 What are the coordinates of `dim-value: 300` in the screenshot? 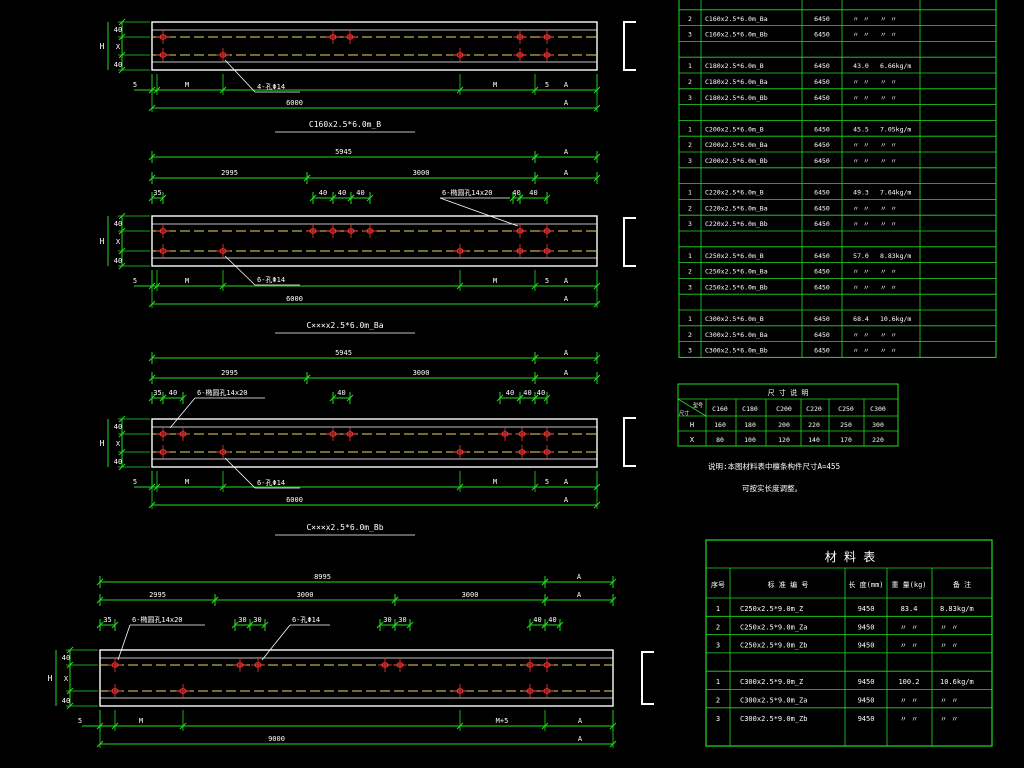 It's located at (878, 425).